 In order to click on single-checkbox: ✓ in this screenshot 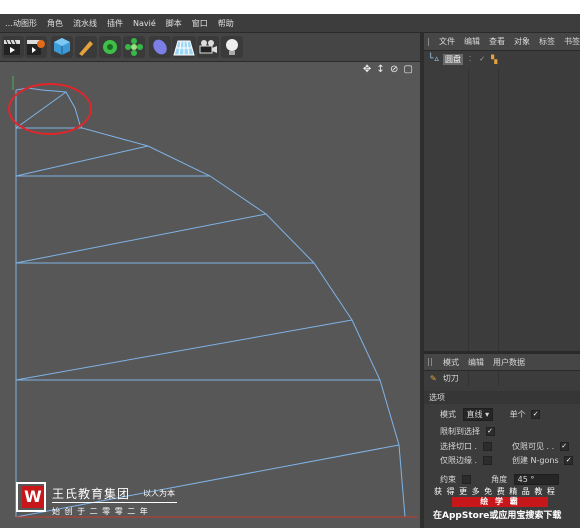, I will do `click(536, 414)`.